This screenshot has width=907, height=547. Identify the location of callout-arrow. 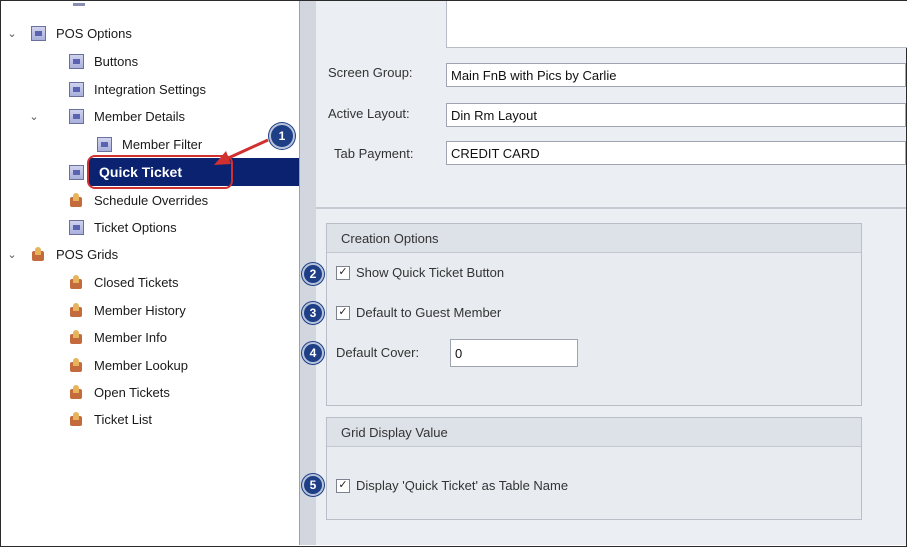
(241, 151).